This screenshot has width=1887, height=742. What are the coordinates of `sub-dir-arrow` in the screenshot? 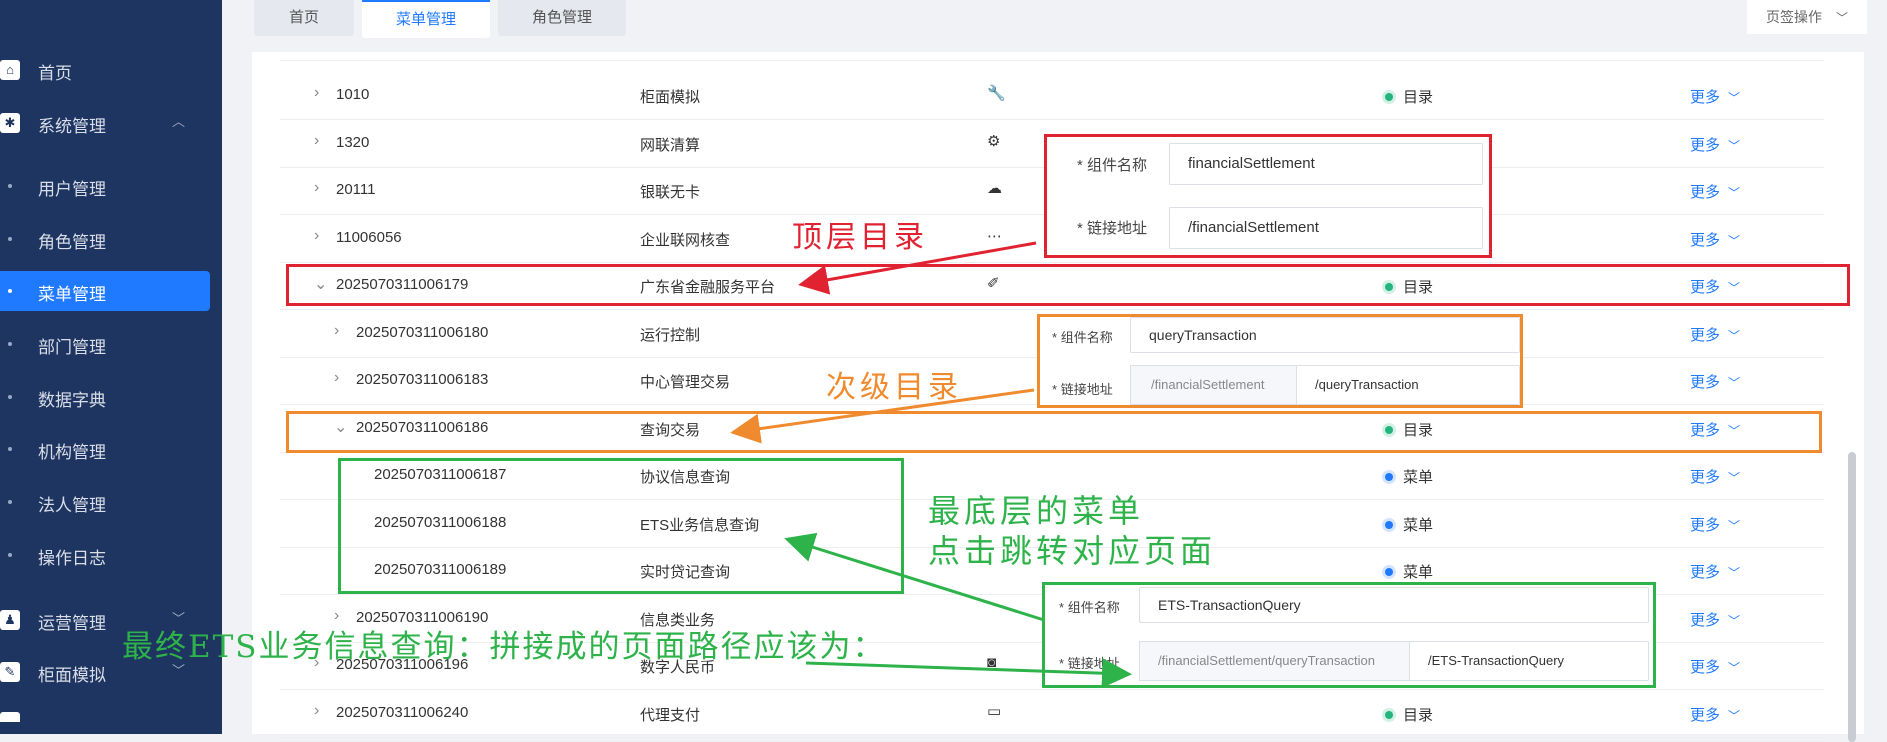 It's located at (882, 416).